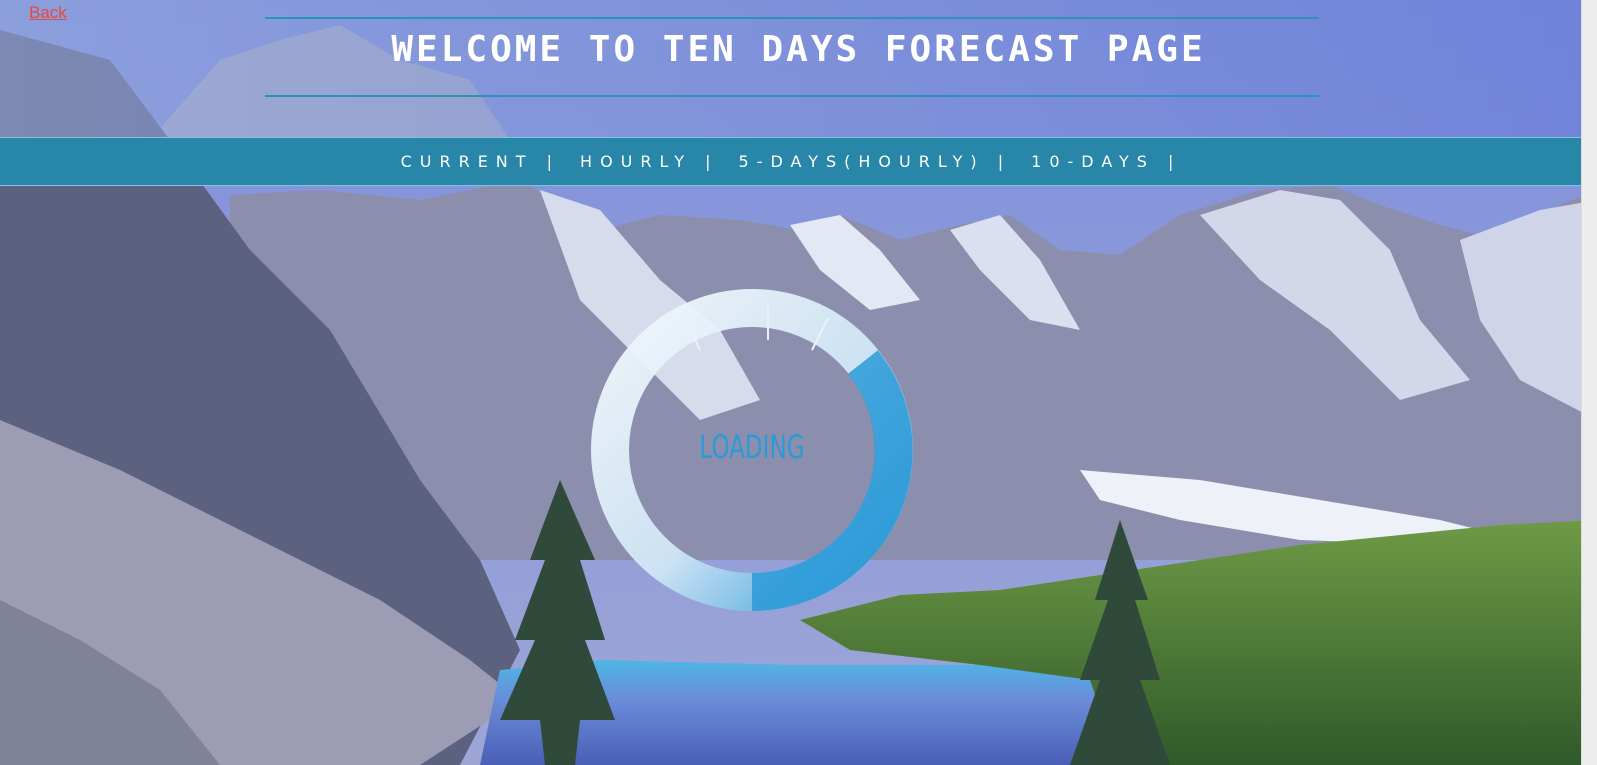  Describe the element at coordinates (48, 13) in the screenshot. I see `back-link: Back` at that location.